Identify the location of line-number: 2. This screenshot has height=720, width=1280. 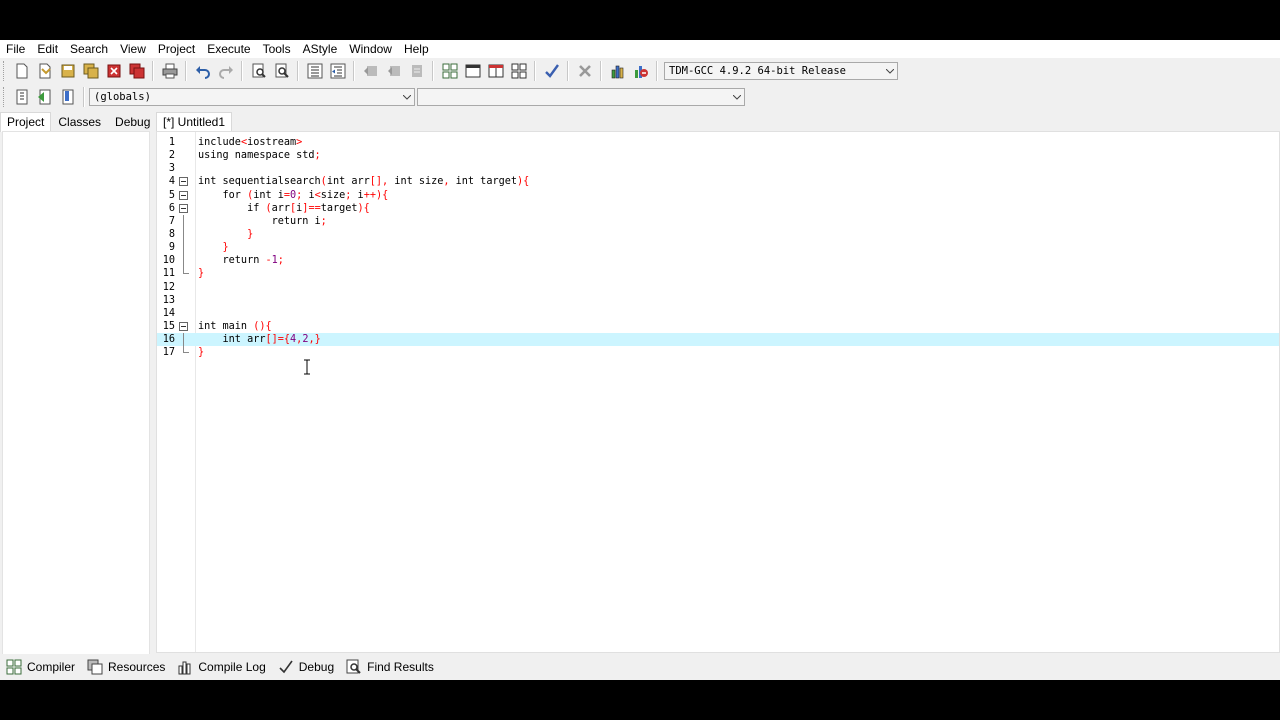
(171, 156).